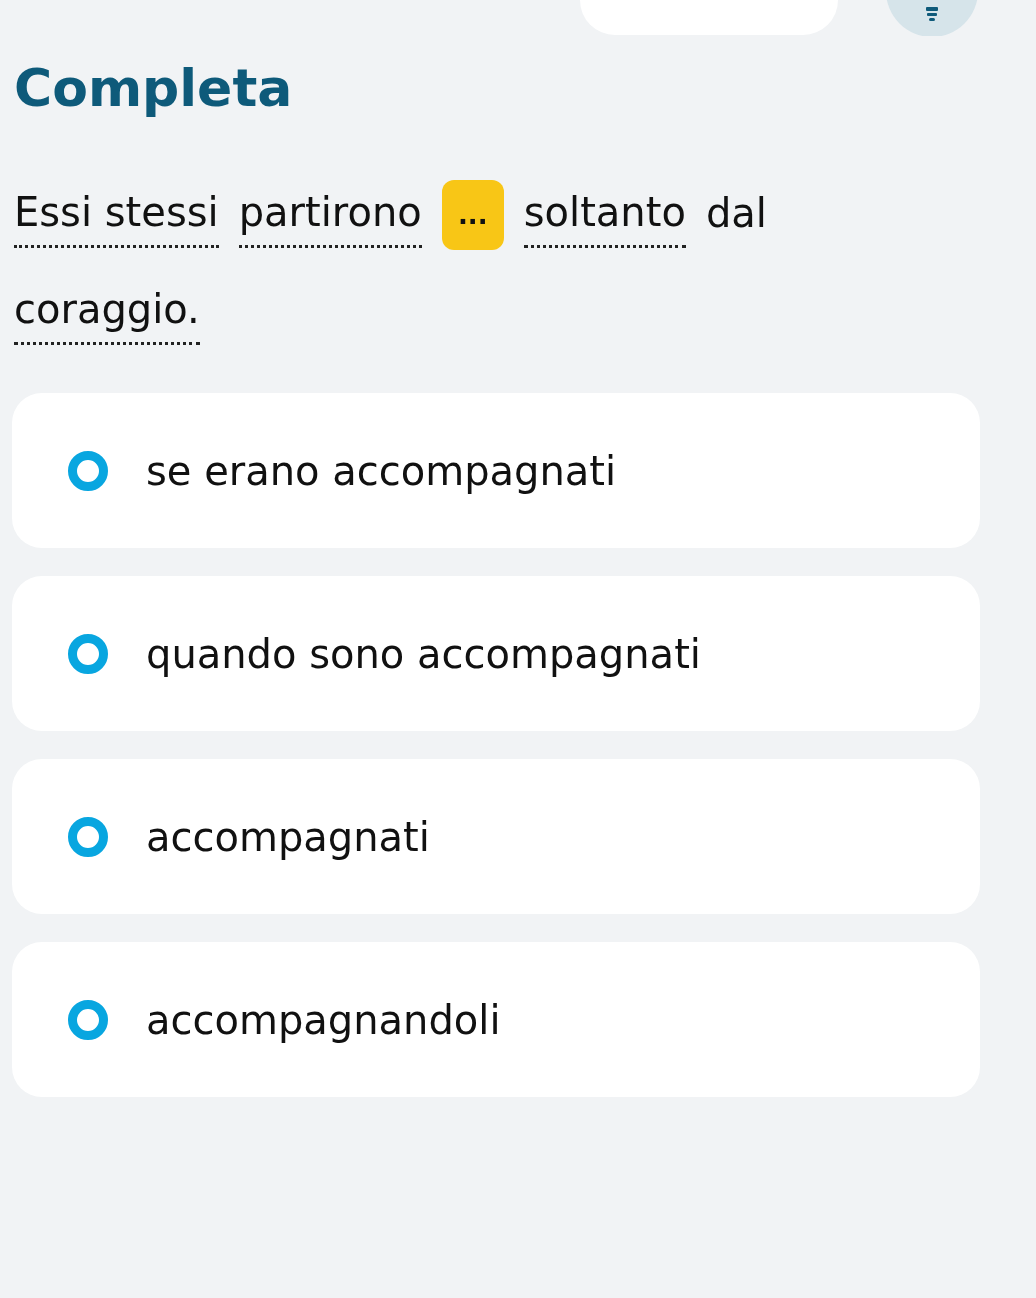  Describe the element at coordinates (330, 215) in the screenshot. I see `hint-word: partirono` at that location.